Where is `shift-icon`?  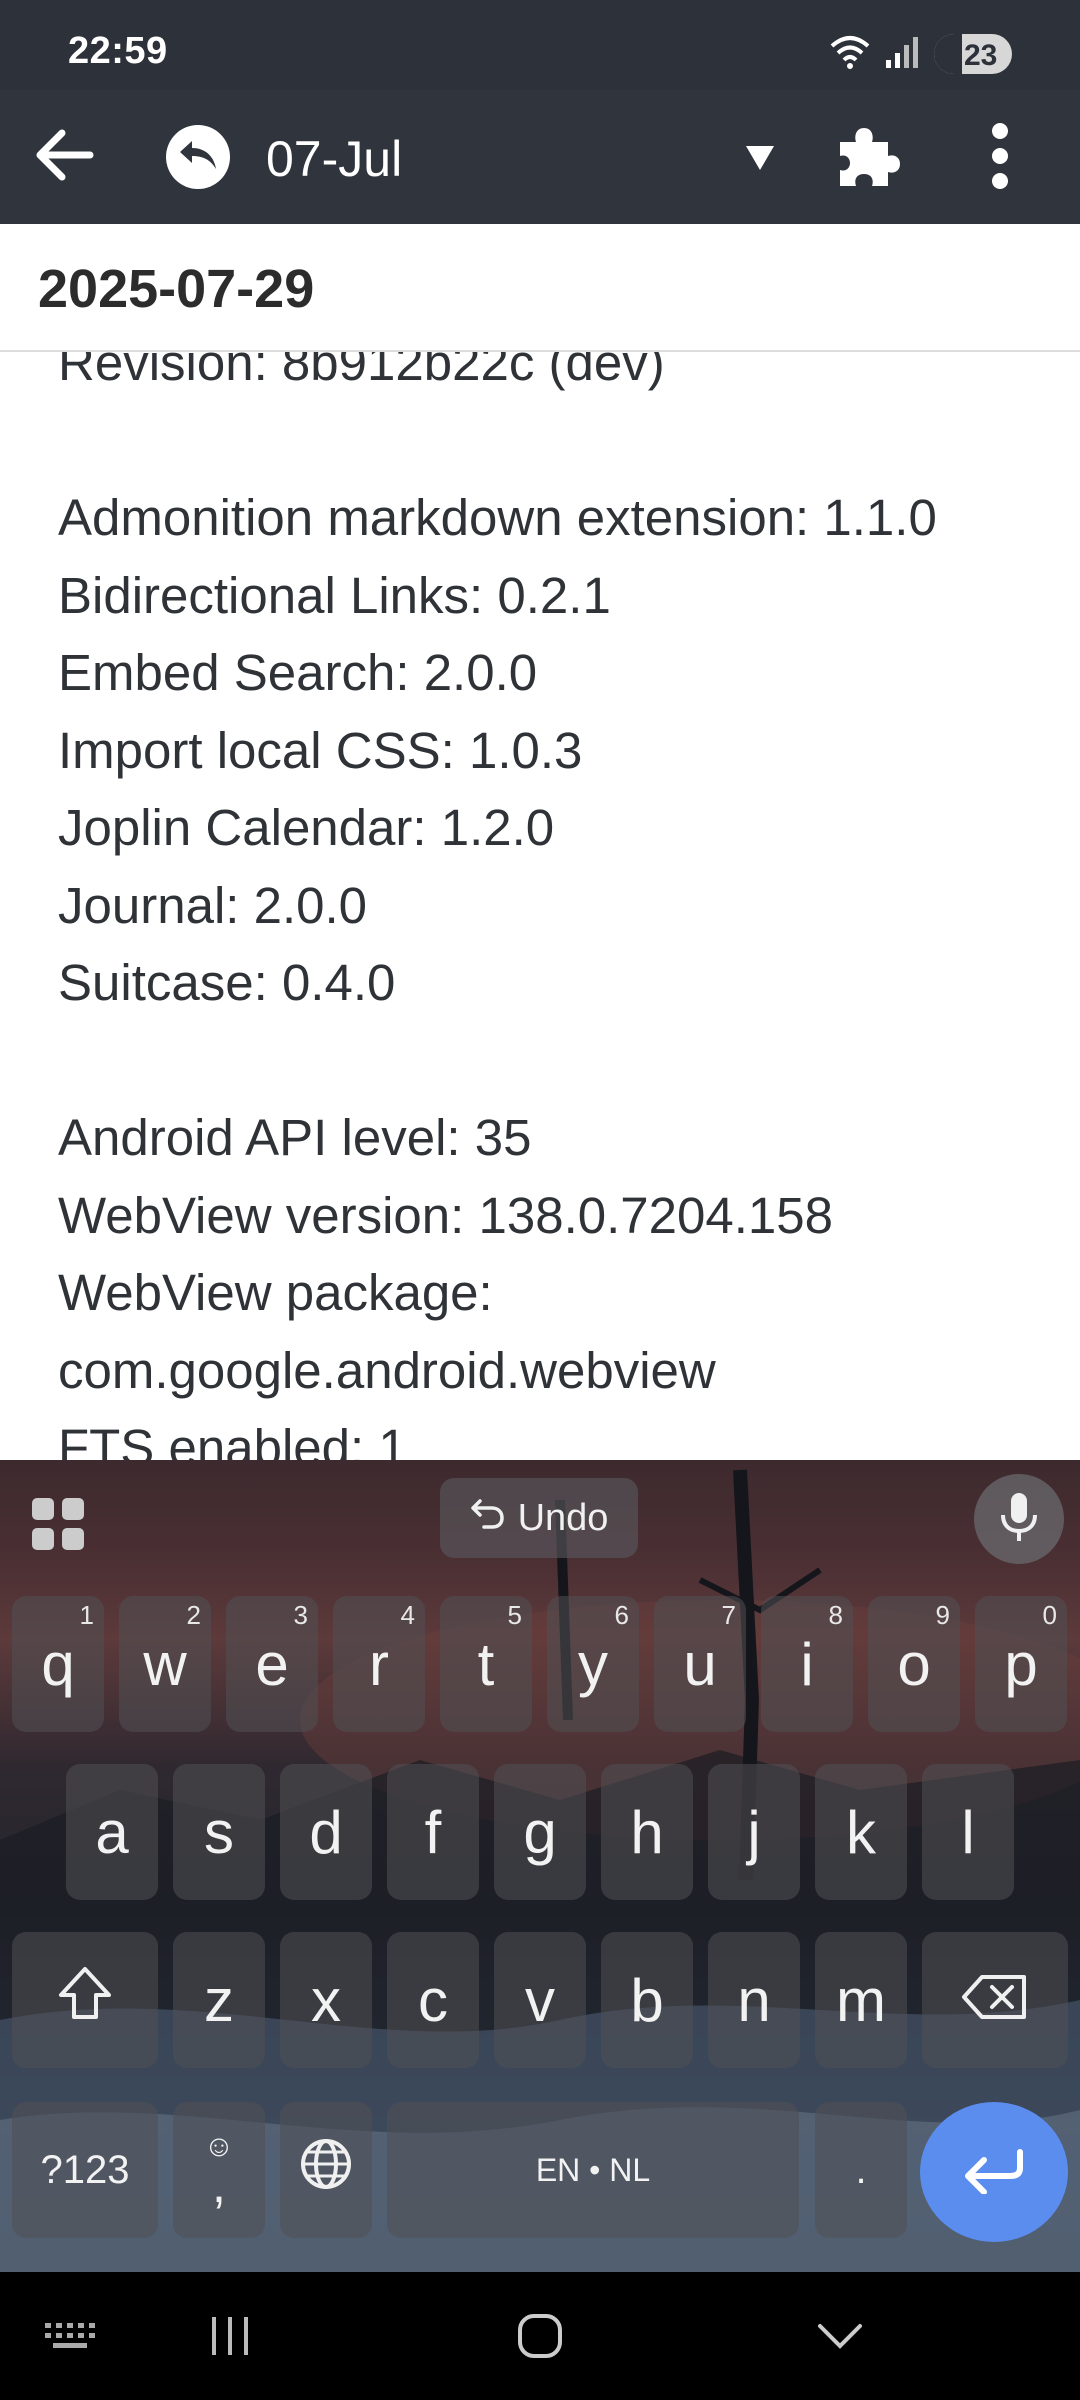
shift-icon is located at coordinates (85, 2000).